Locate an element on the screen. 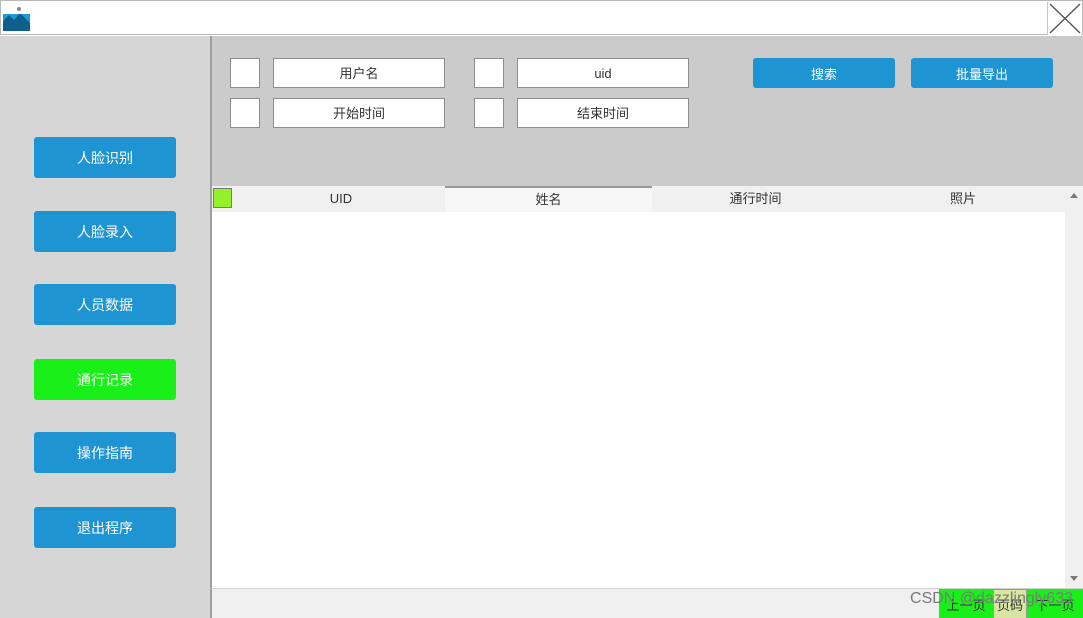 The image size is (1083, 618). next-page-button: 下一页 is located at coordinates (1055, 603).